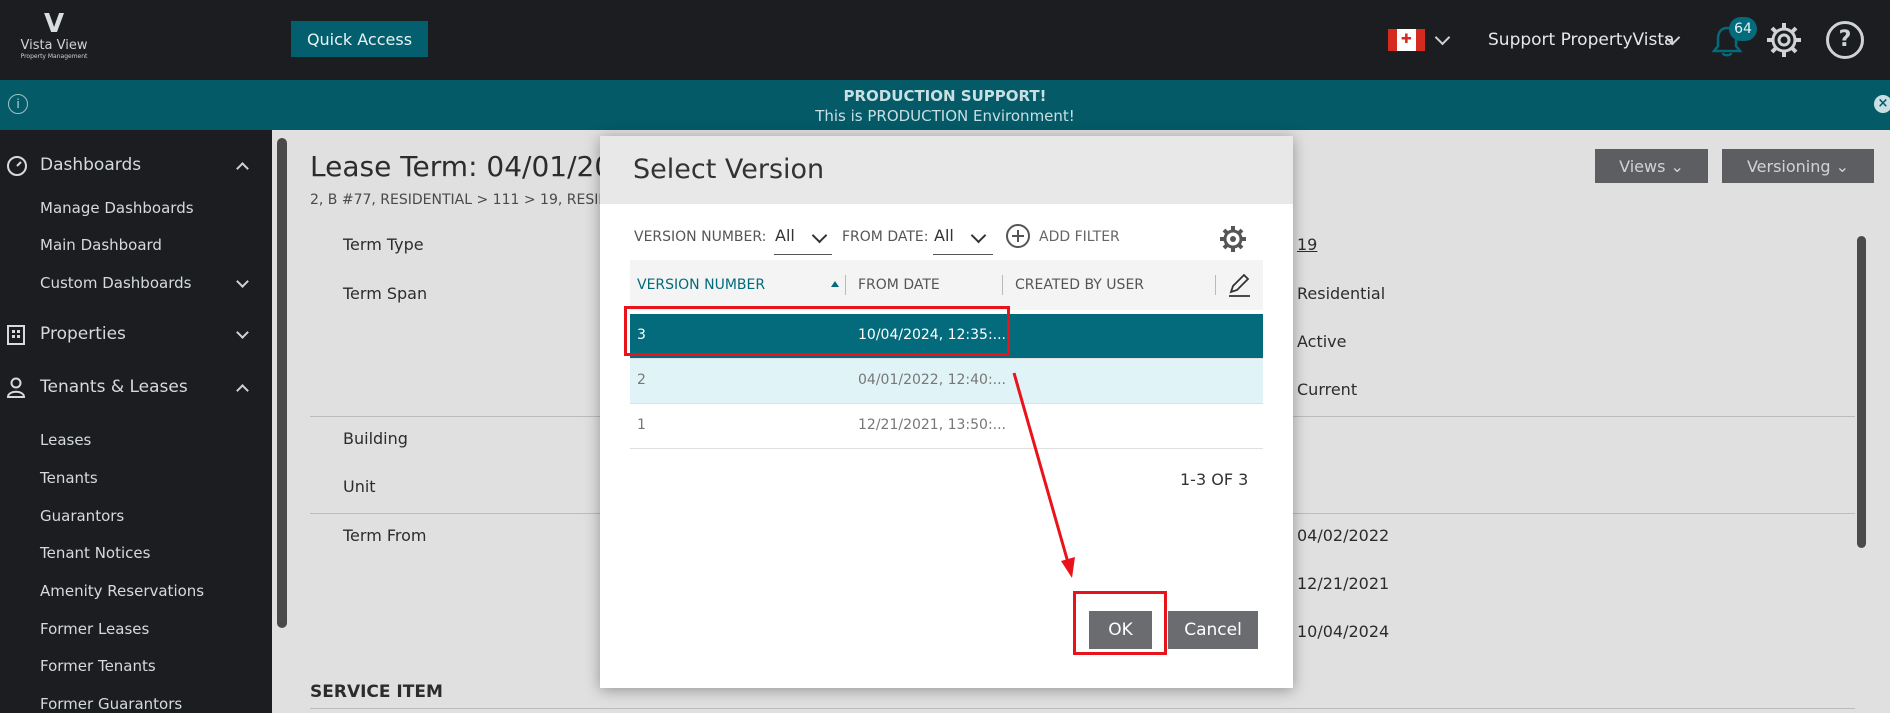 The image size is (1890, 713). I want to click on sidebar-item-label: Properties, so click(83, 334).